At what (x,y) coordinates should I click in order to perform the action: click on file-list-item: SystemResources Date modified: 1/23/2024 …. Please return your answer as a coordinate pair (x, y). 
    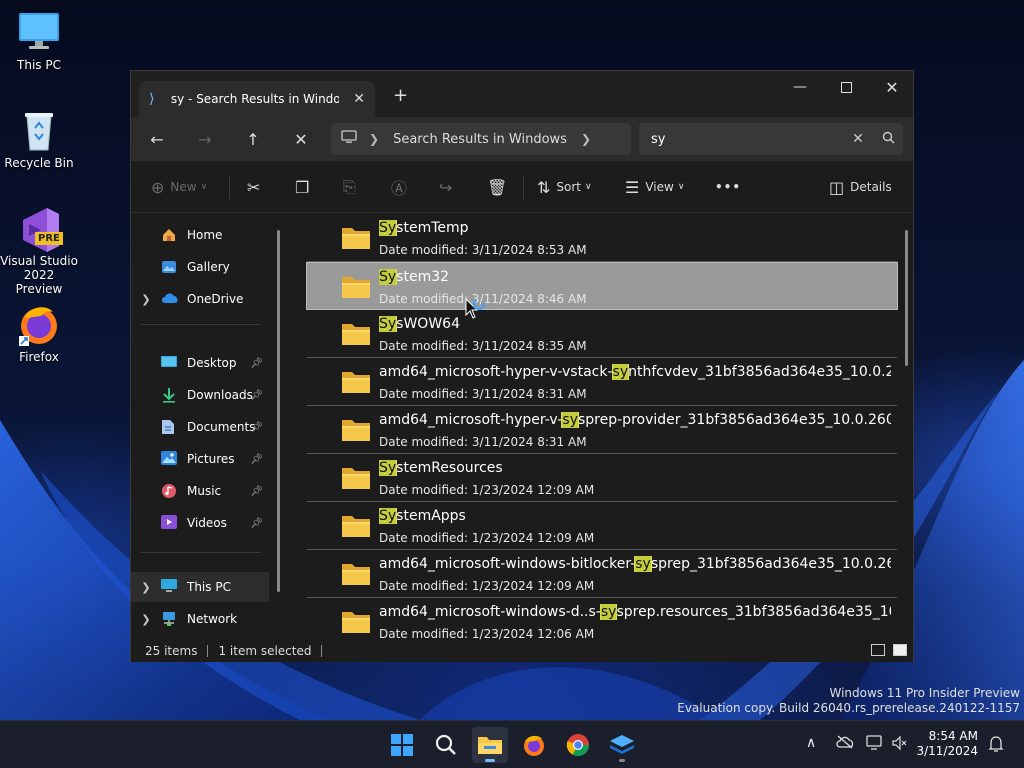
    Looking at the image, I should click on (602, 478).